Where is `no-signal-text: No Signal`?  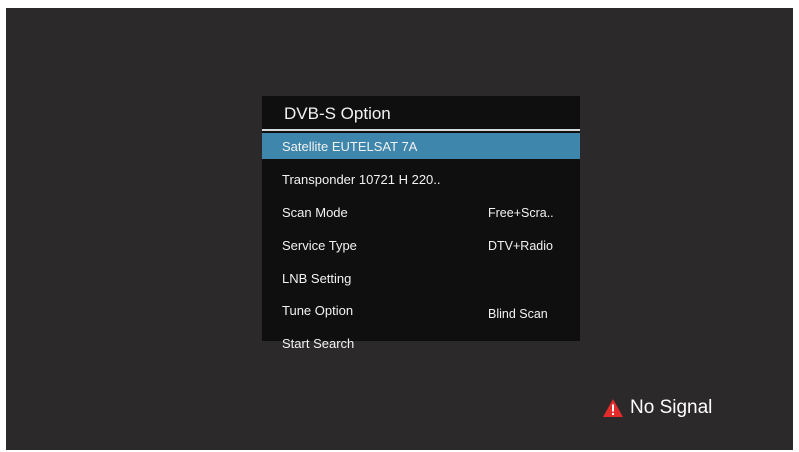 no-signal-text: No Signal is located at coordinates (671, 407).